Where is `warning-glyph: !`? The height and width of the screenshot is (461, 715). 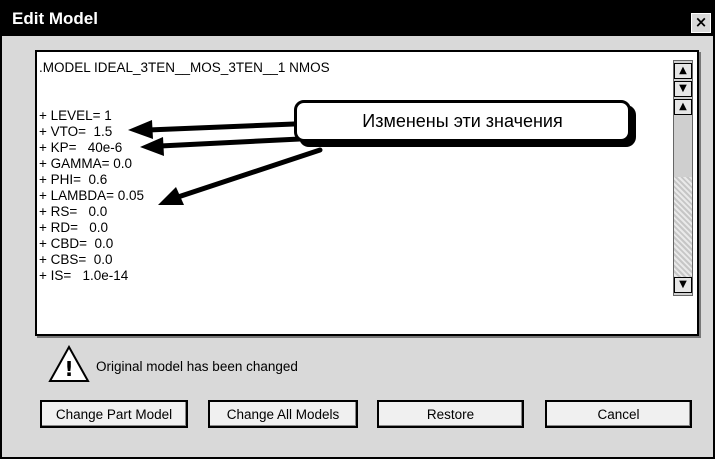 warning-glyph: ! is located at coordinates (68, 369).